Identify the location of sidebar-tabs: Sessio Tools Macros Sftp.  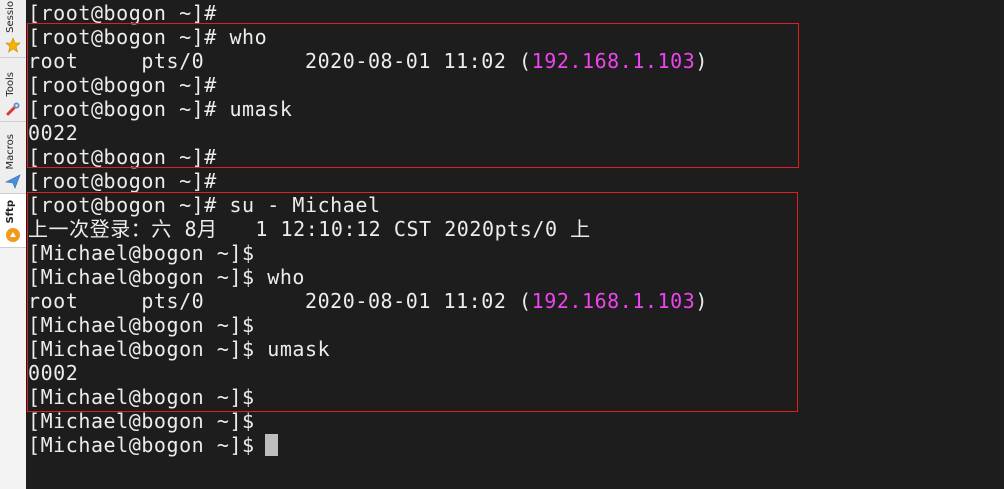
(13, 244).